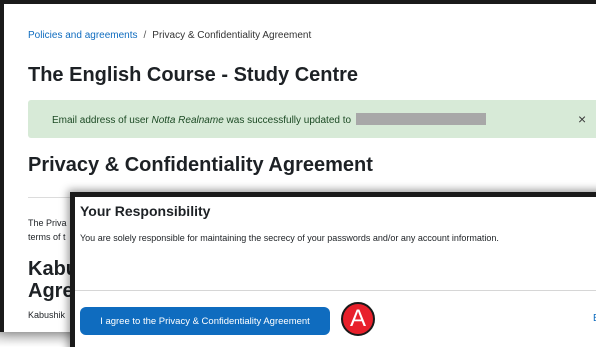 The image size is (596, 347). What do you see at coordinates (102, 120) in the screenshot?
I see `alert-prefix: Email address of user` at bounding box center [102, 120].